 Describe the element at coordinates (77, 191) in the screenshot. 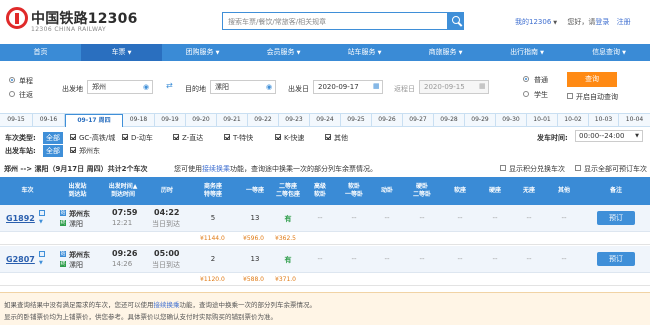

I see `col-stations: 出发站 到达站` at that location.